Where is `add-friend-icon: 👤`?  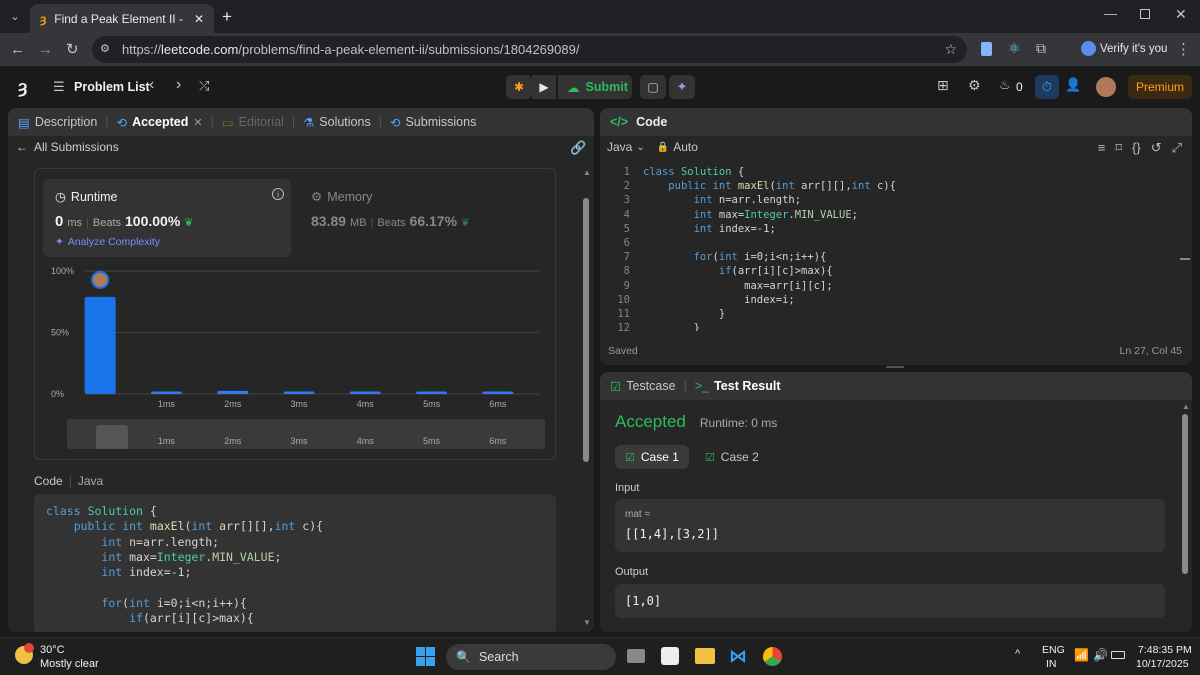
add-friend-icon: 👤 is located at coordinates (1073, 85).